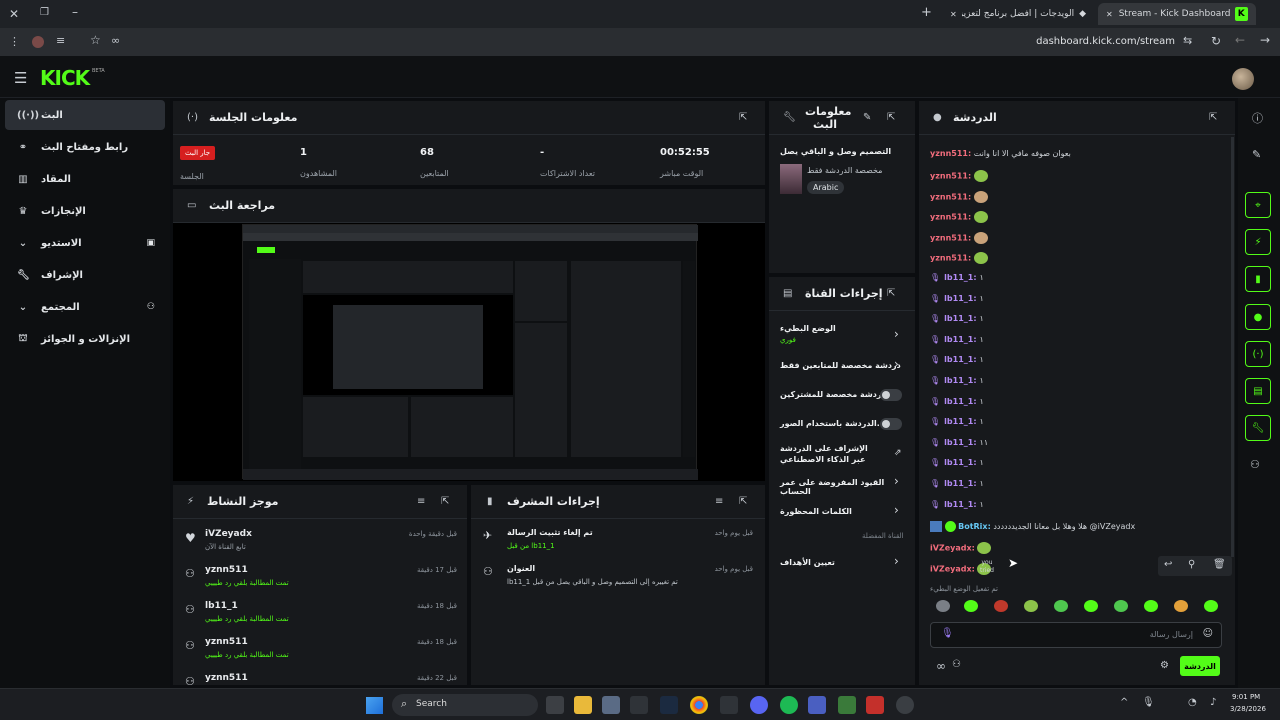 Image resolution: width=1280 pixels, height=720 pixels. Describe the element at coordinates (470, 352) in the screenshot. I see `stream-video` at that location.